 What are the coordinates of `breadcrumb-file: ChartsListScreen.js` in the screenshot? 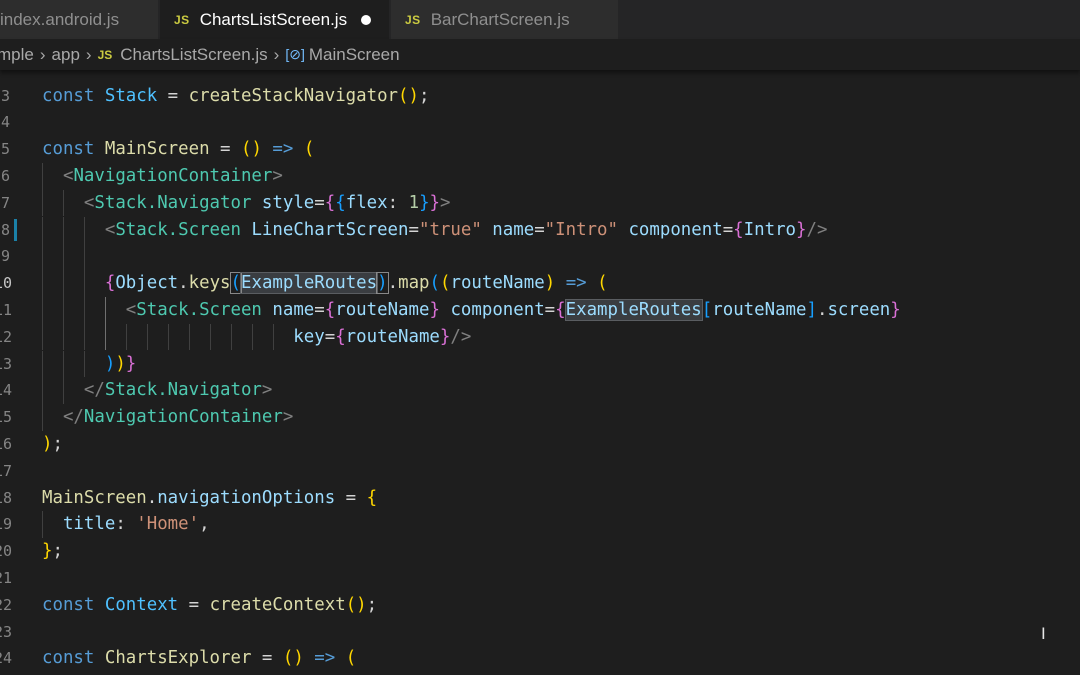 It's located at (193, 55).